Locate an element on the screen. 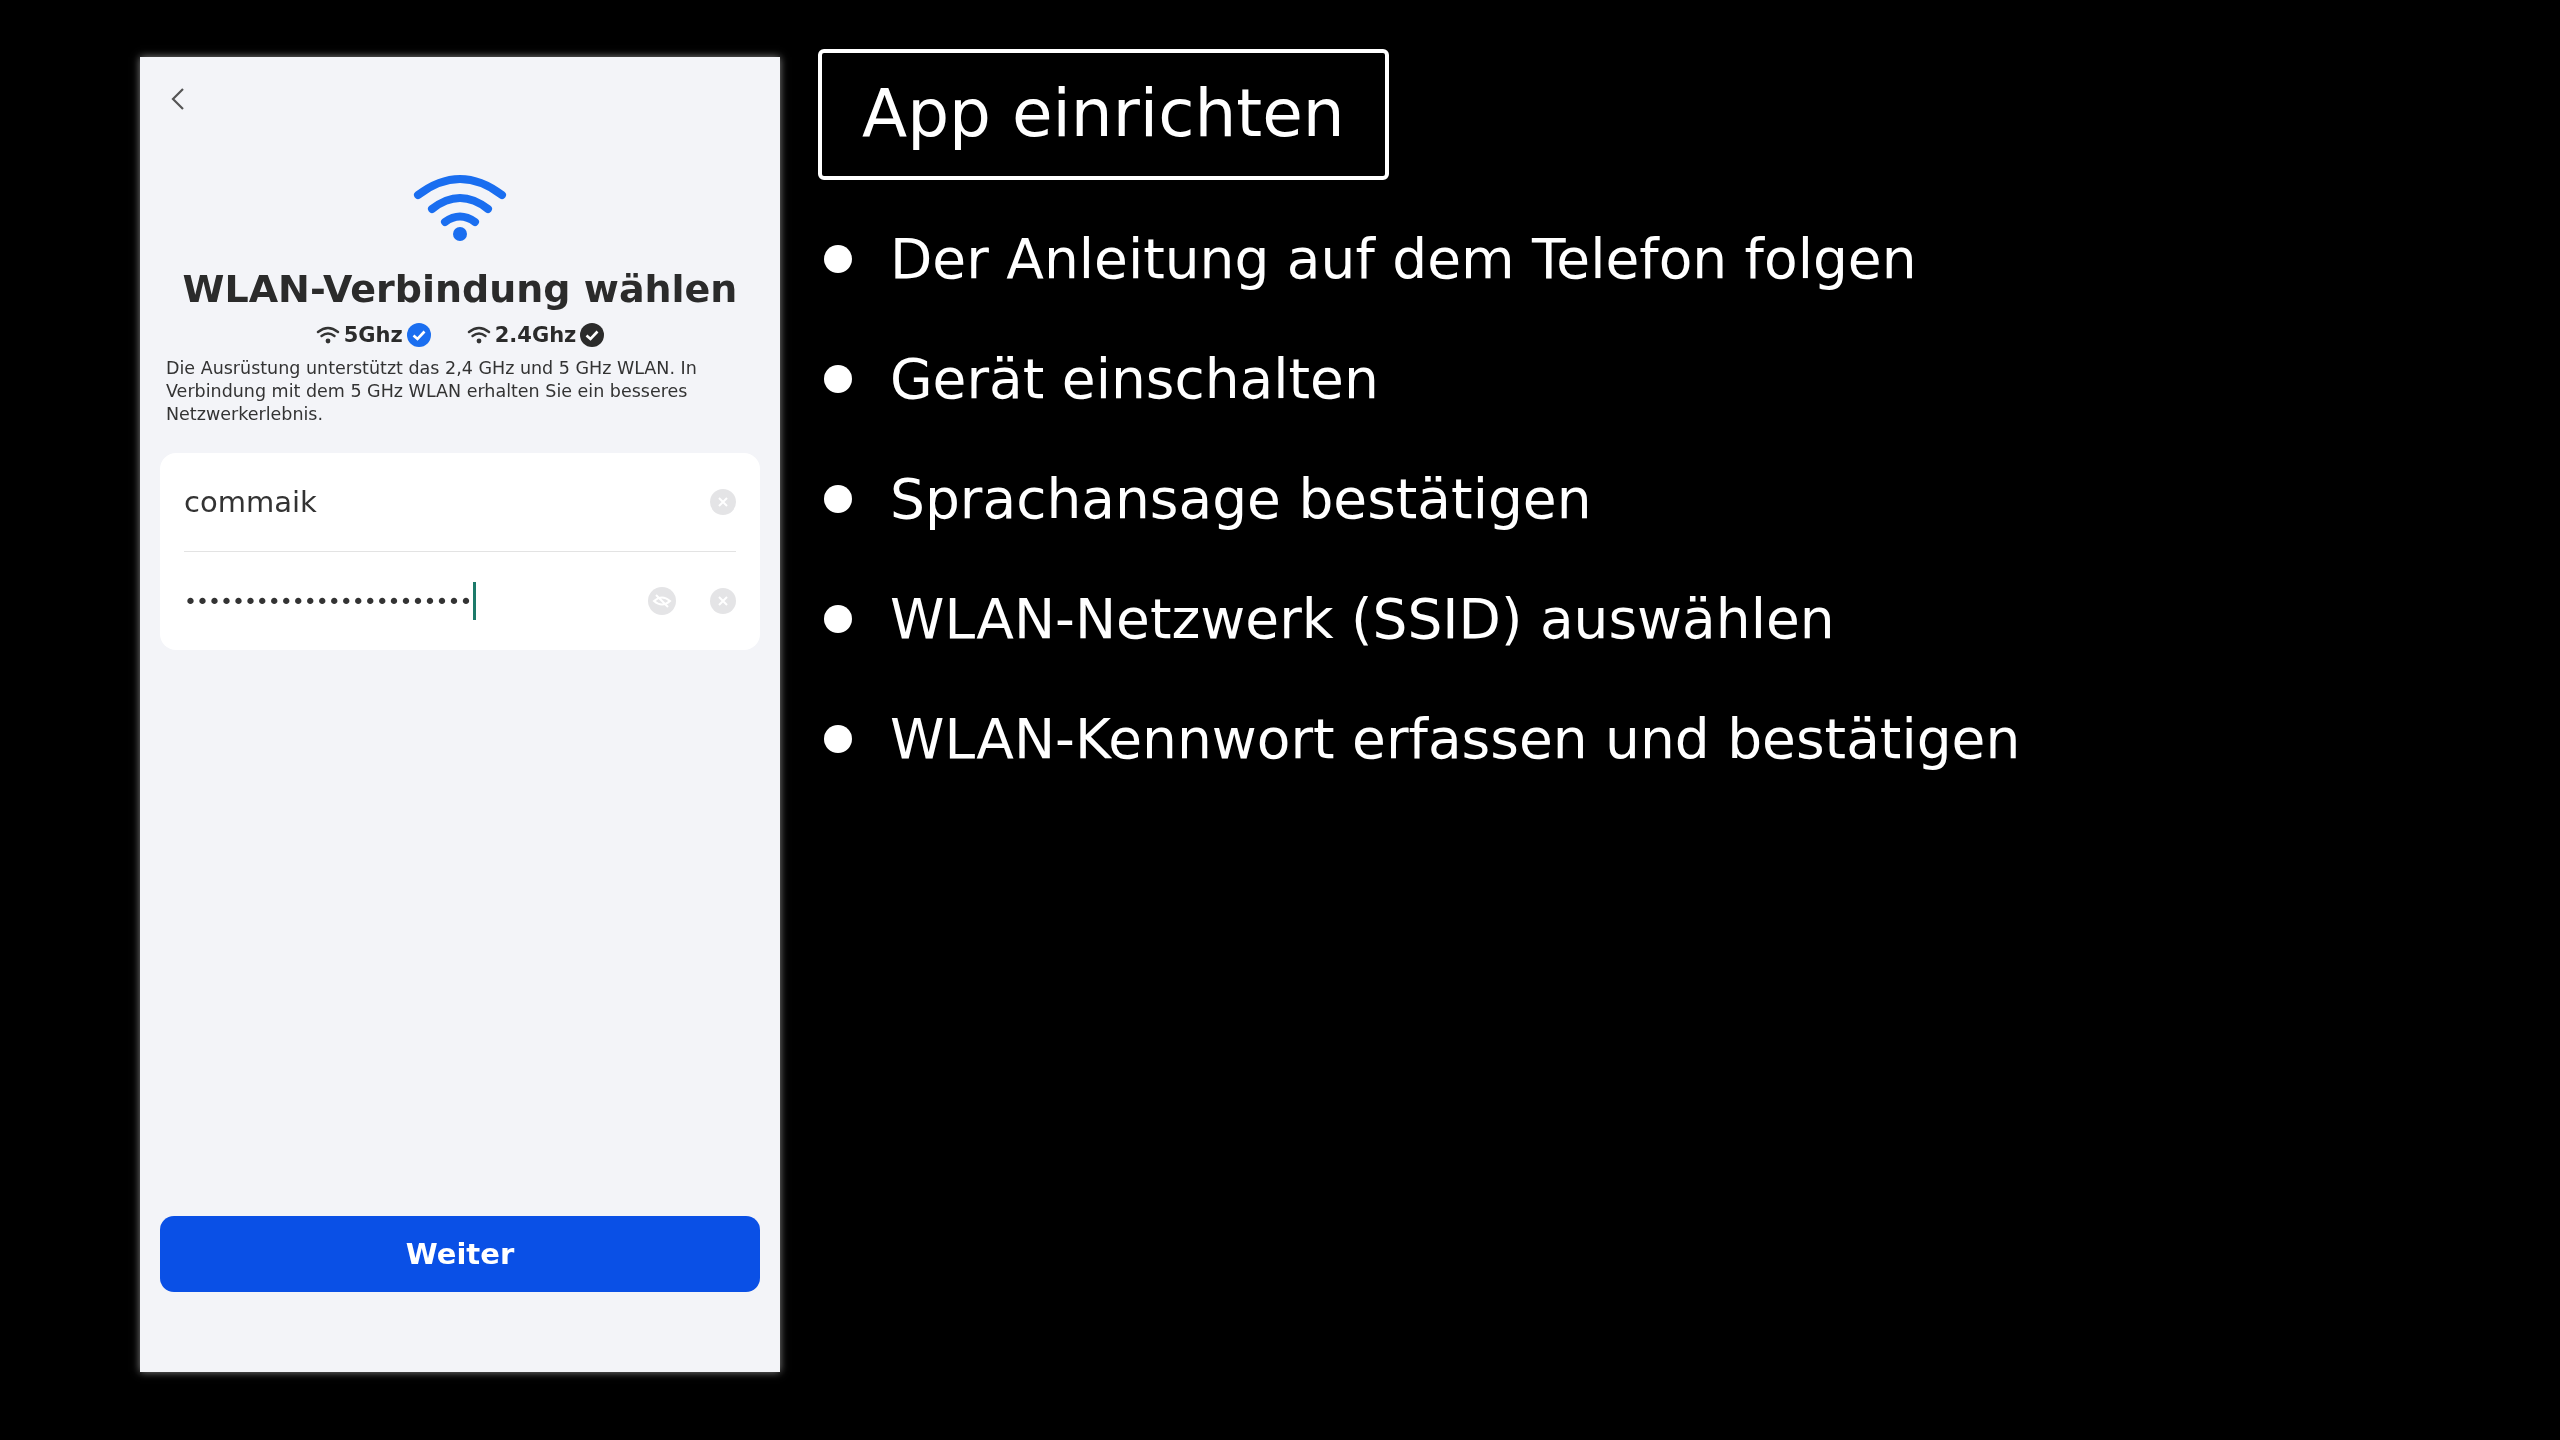 The width and height of the screenshot is (2560, 1440). band-label: 5Ghz is located at coordinates (373, 335).